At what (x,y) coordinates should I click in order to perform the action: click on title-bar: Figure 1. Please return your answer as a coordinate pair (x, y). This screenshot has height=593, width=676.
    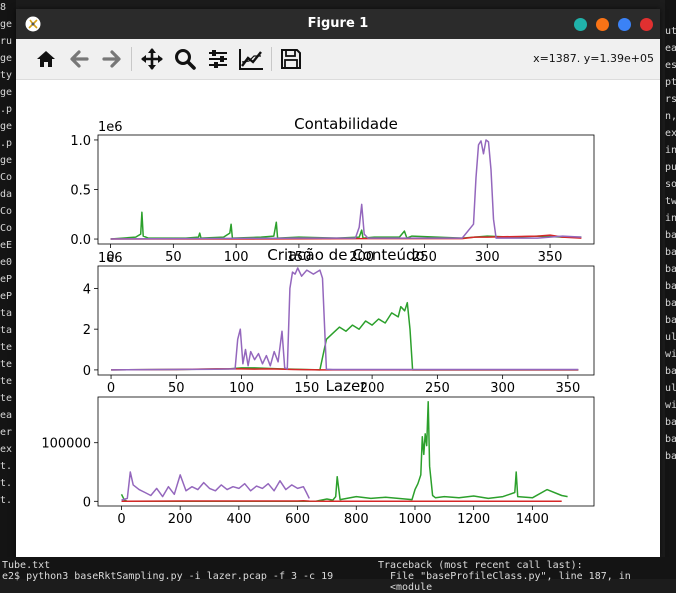
    Looking at the image, I should click on (338, 24).